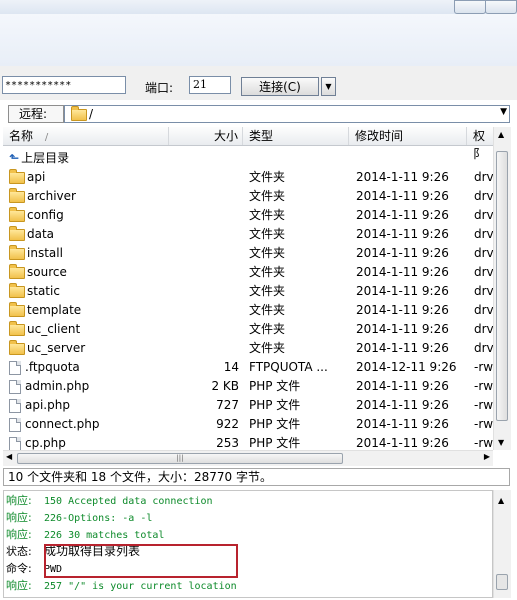 This screenshot has height=600, width=517. I want to click on table-row: api.php 727 PHP 文件 2014-1-11 9:26 -rw, so click(248, 405).